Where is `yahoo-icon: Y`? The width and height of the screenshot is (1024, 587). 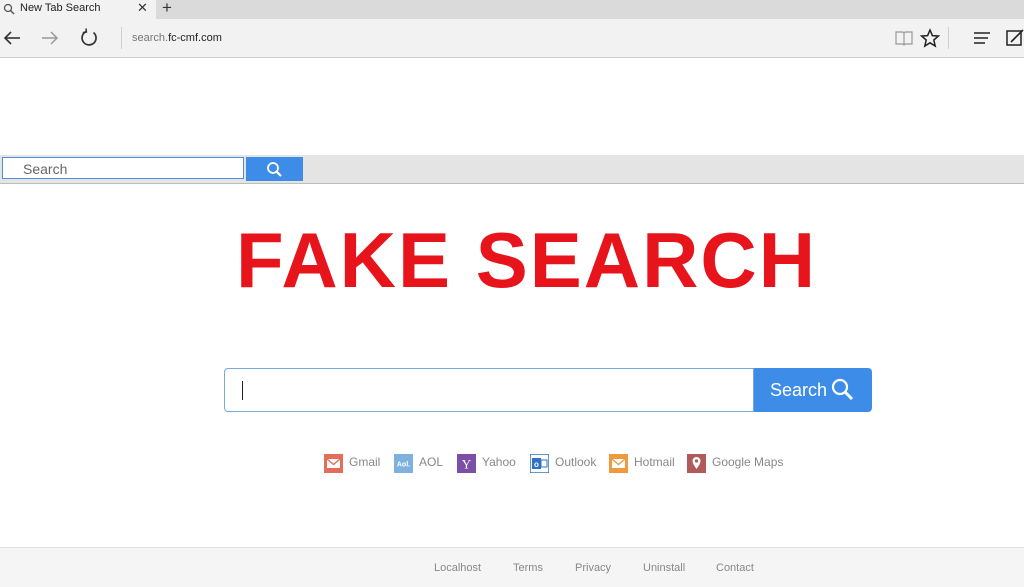 yahoo-icon: Y is located at coordinates (466, 463).